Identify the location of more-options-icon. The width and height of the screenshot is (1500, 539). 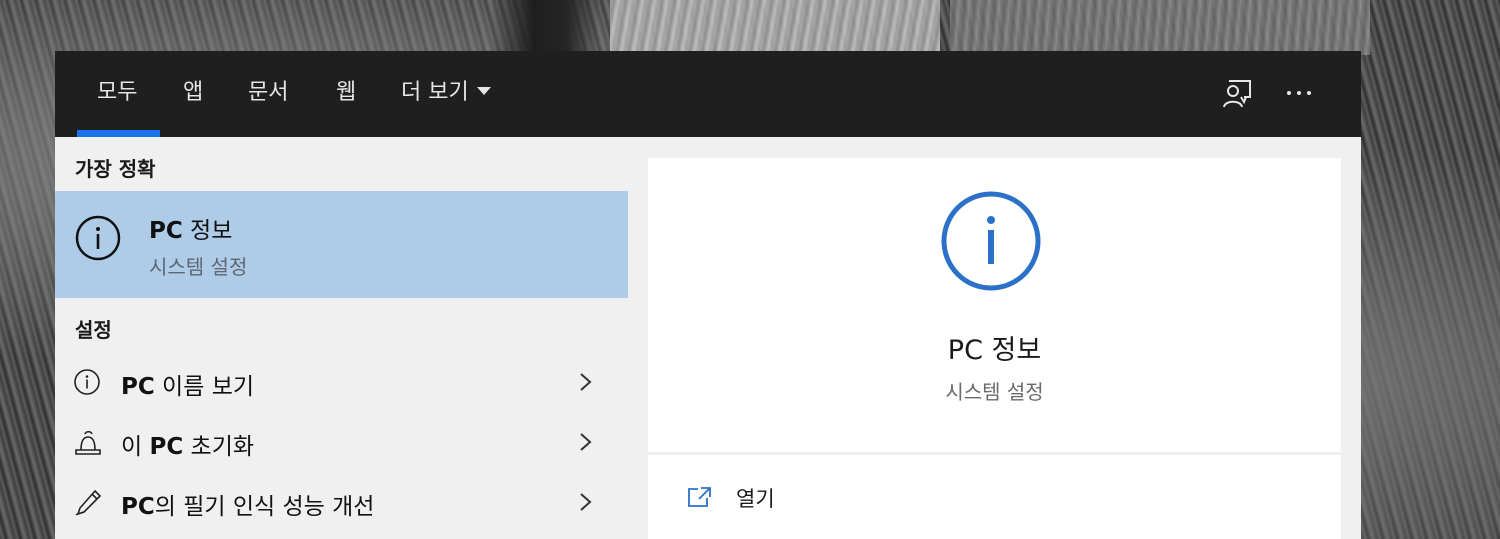
(1299, 94).